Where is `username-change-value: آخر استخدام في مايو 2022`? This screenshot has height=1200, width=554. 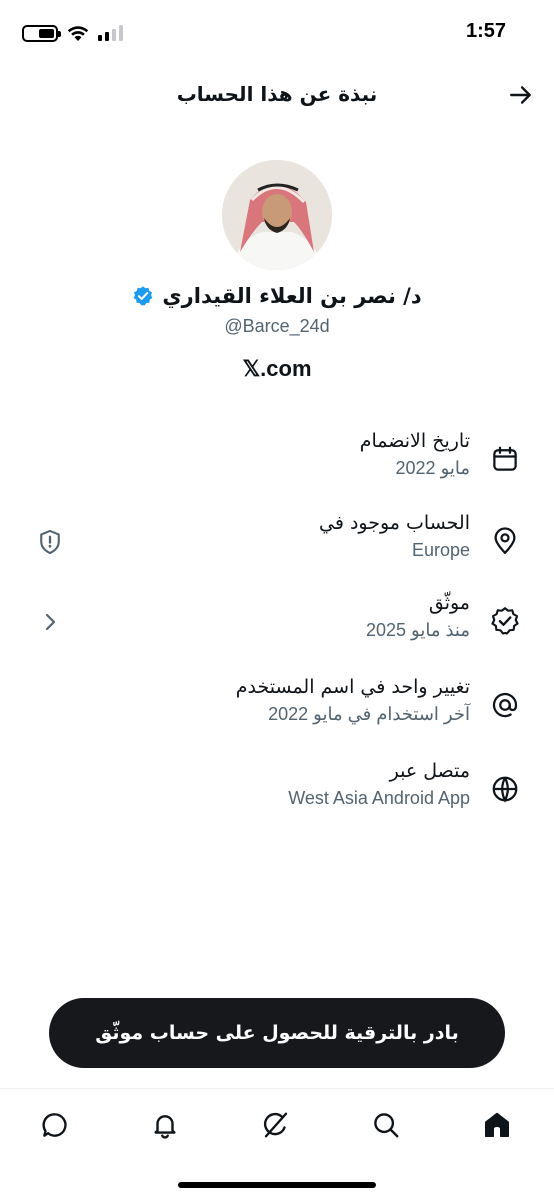
username-change-value: آخر استخدام في مايو 2022 is located at coordinates (369, 714).